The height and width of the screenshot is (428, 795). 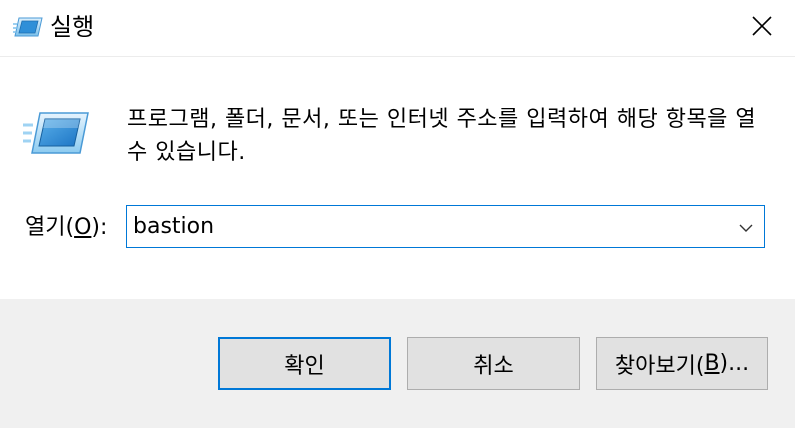 I want to click on ok-button: 확인, so click(x=304, y=363).